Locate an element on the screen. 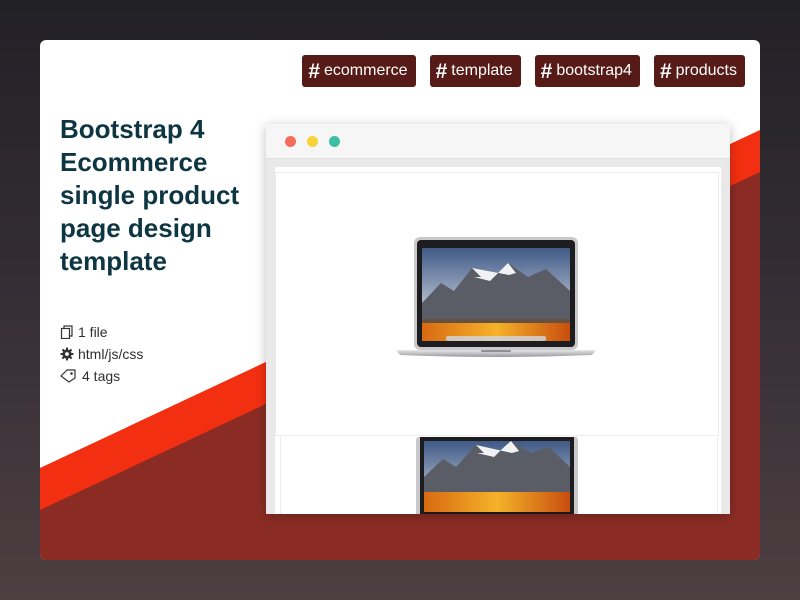 This screenshot has width=800, height=600. tag-bootstrap4: # bootstrap4 is located at coordinates (587, 71).